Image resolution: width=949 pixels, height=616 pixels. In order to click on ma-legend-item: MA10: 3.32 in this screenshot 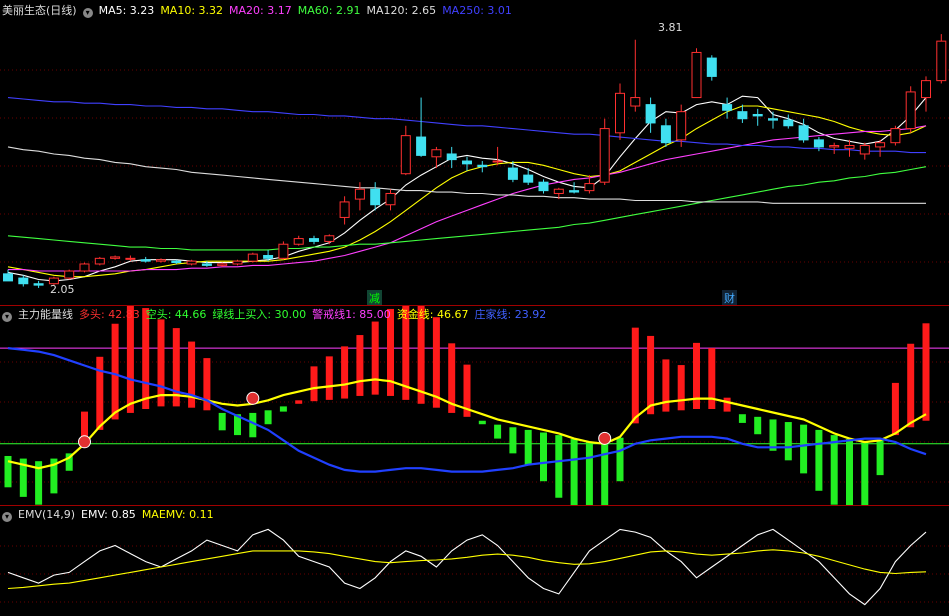, I will do `click(192, 10)`.